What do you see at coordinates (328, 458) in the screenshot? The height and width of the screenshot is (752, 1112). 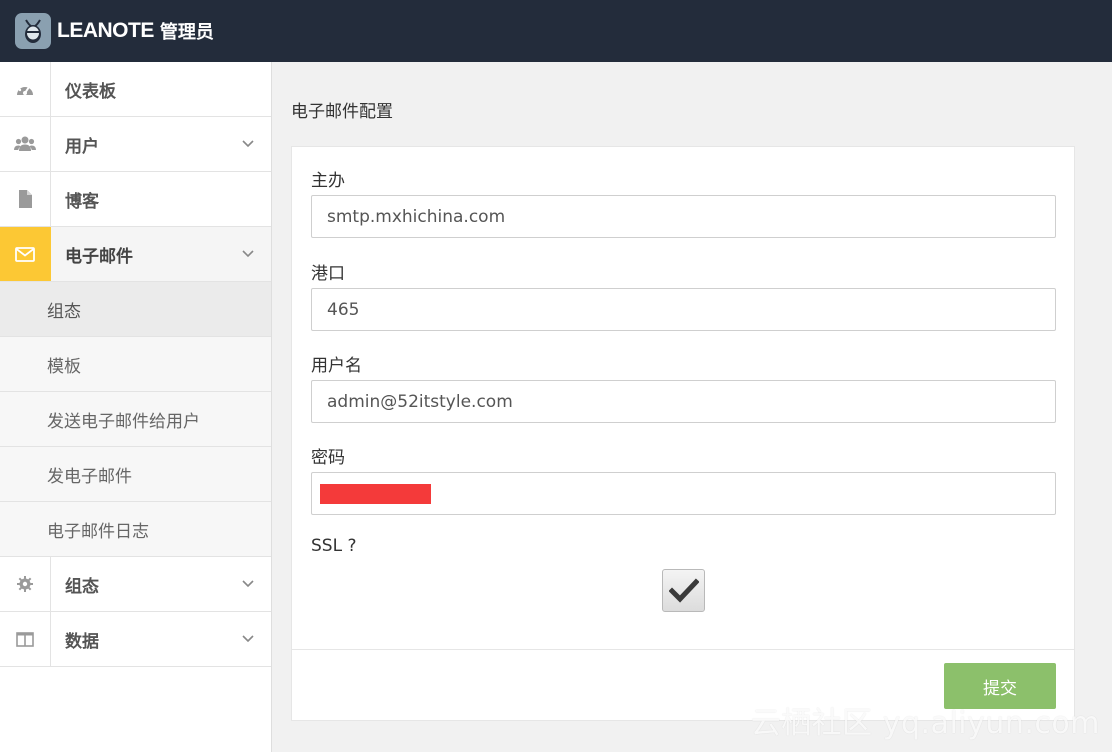 I see `password-label: 密码` at bounding box center [328, 458].